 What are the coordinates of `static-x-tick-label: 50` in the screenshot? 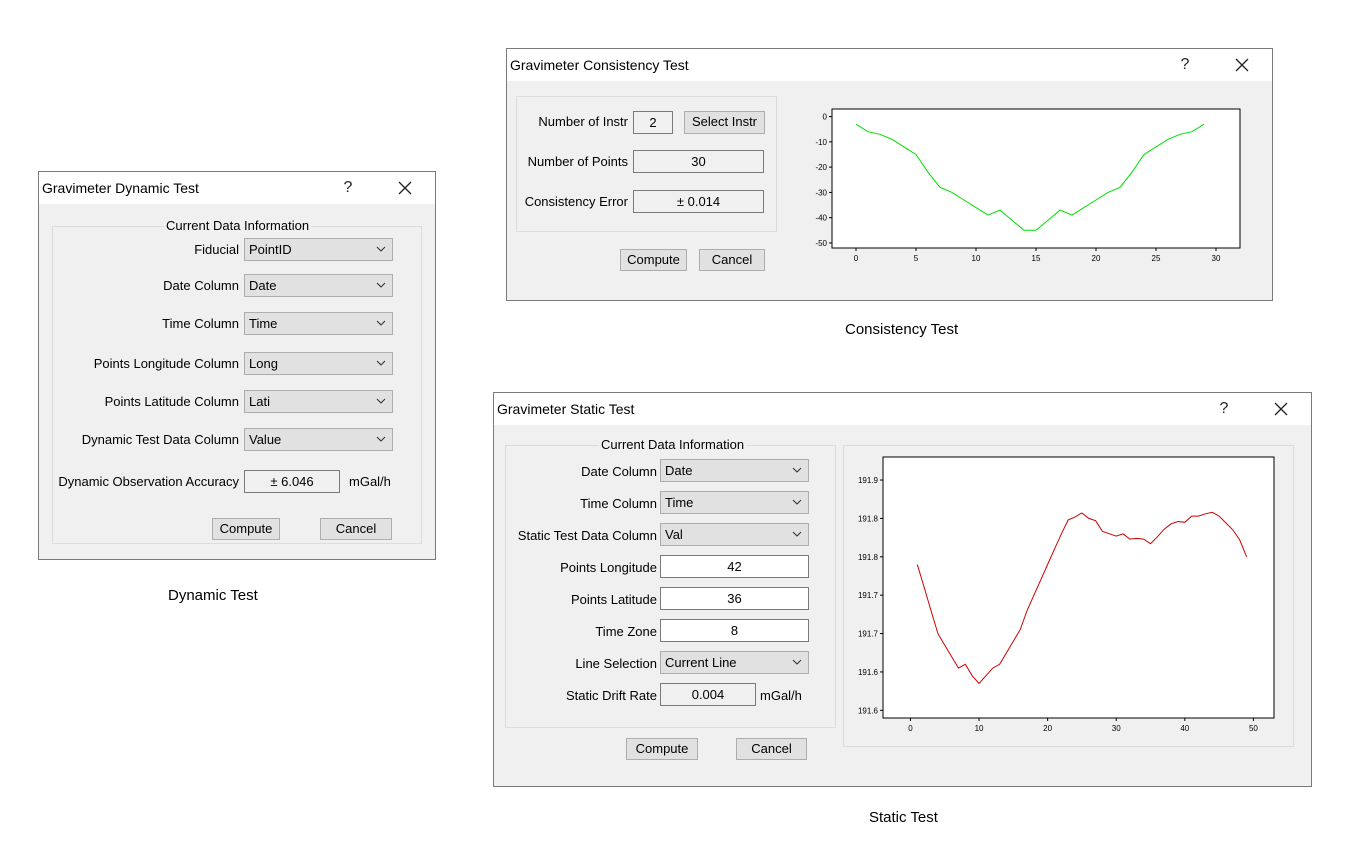 It's located at (1253, 728).